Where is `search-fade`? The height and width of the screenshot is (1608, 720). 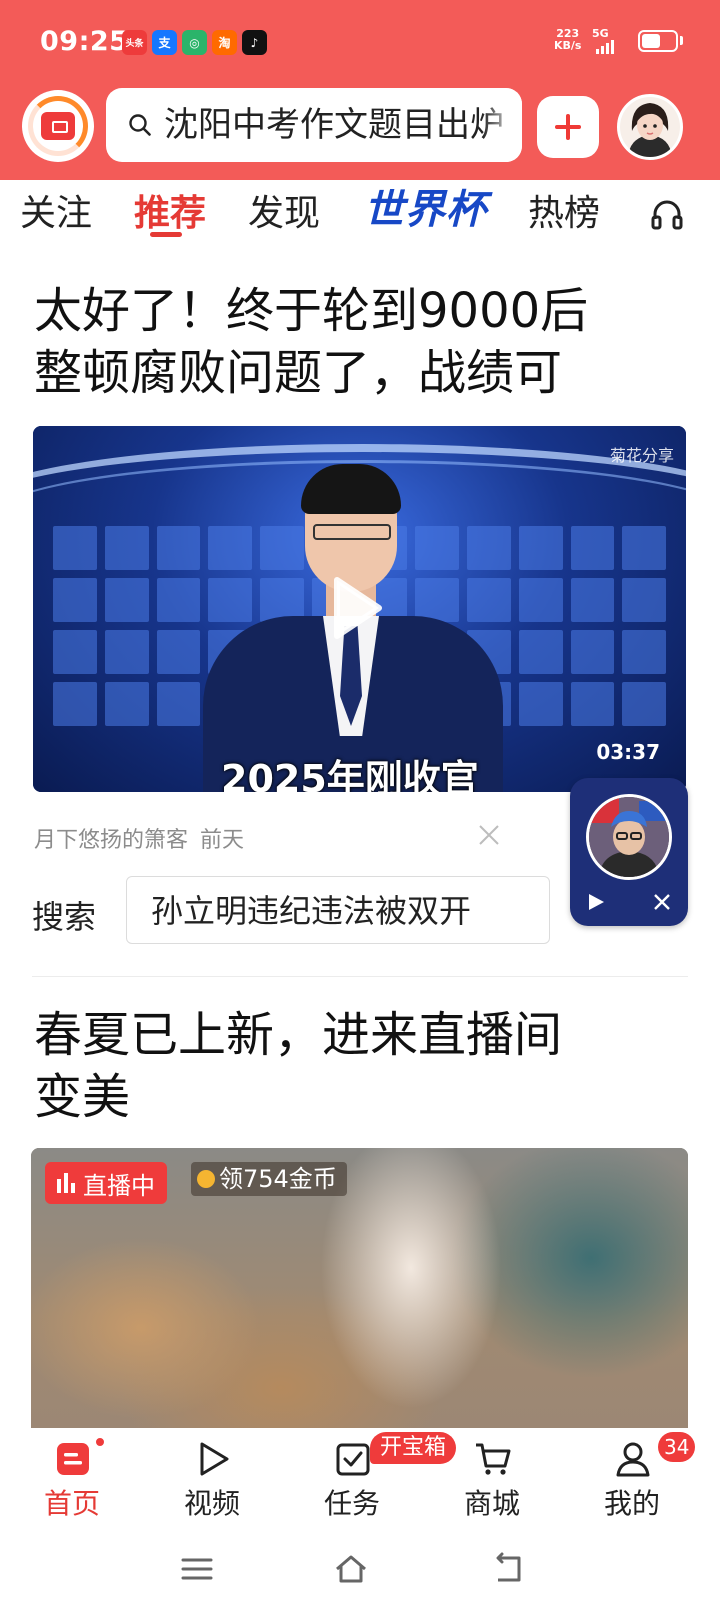
search-fade is located at coordinates (502, 125).